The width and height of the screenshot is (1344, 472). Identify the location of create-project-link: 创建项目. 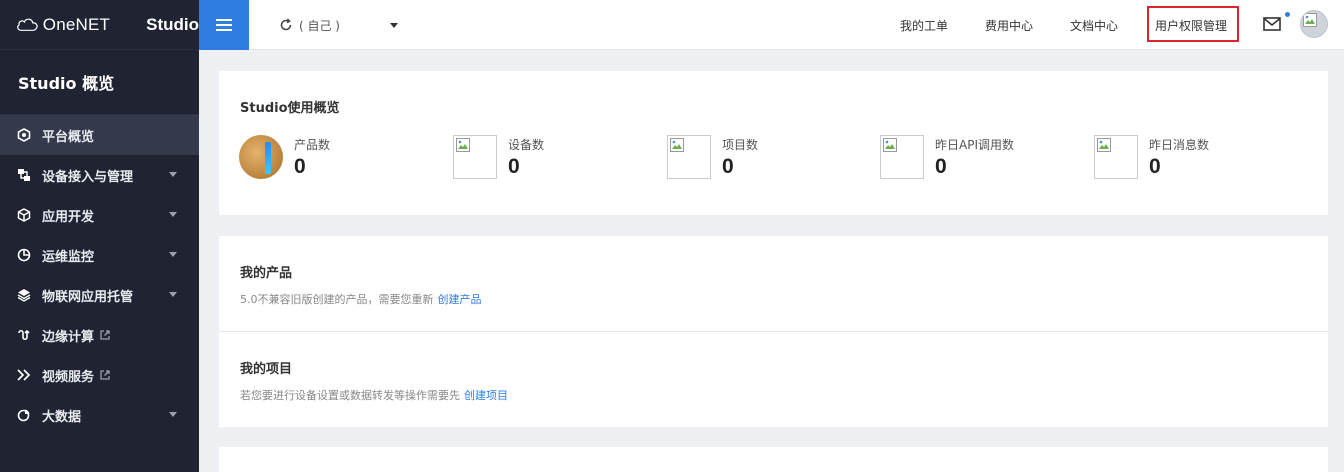
(486, 395).